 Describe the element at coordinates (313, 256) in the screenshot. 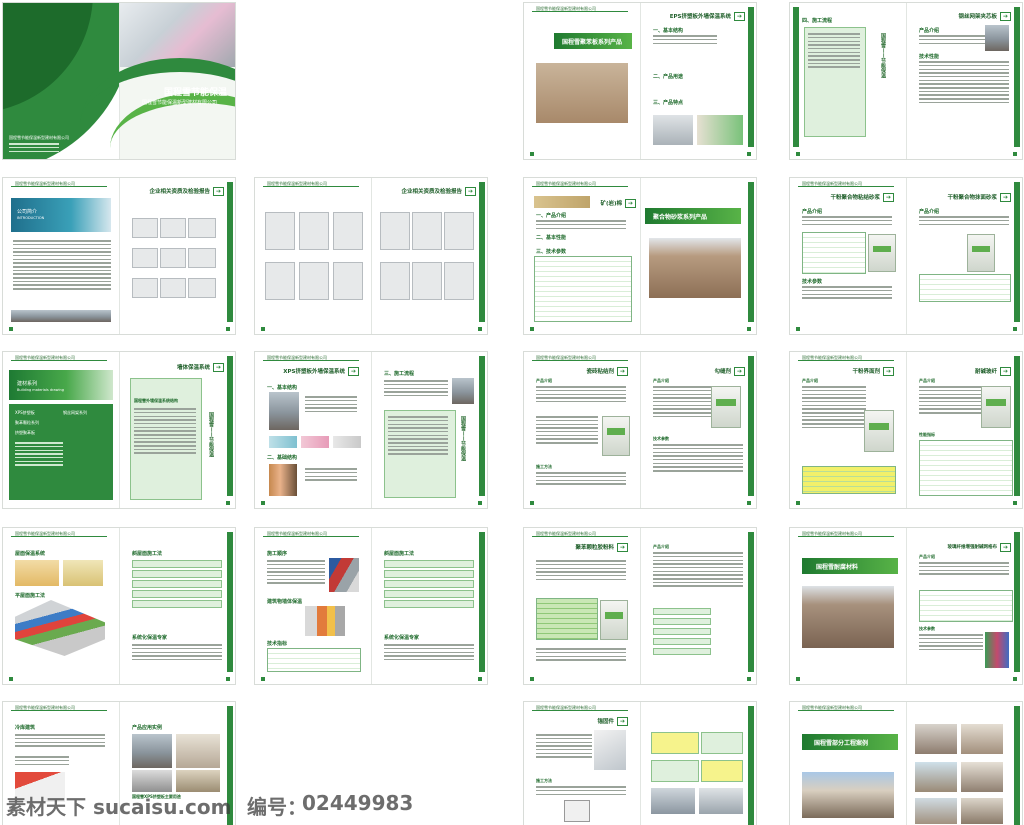

I see `spread-cert-left: 国程雪节能保温新型建材有限公司` at that location.